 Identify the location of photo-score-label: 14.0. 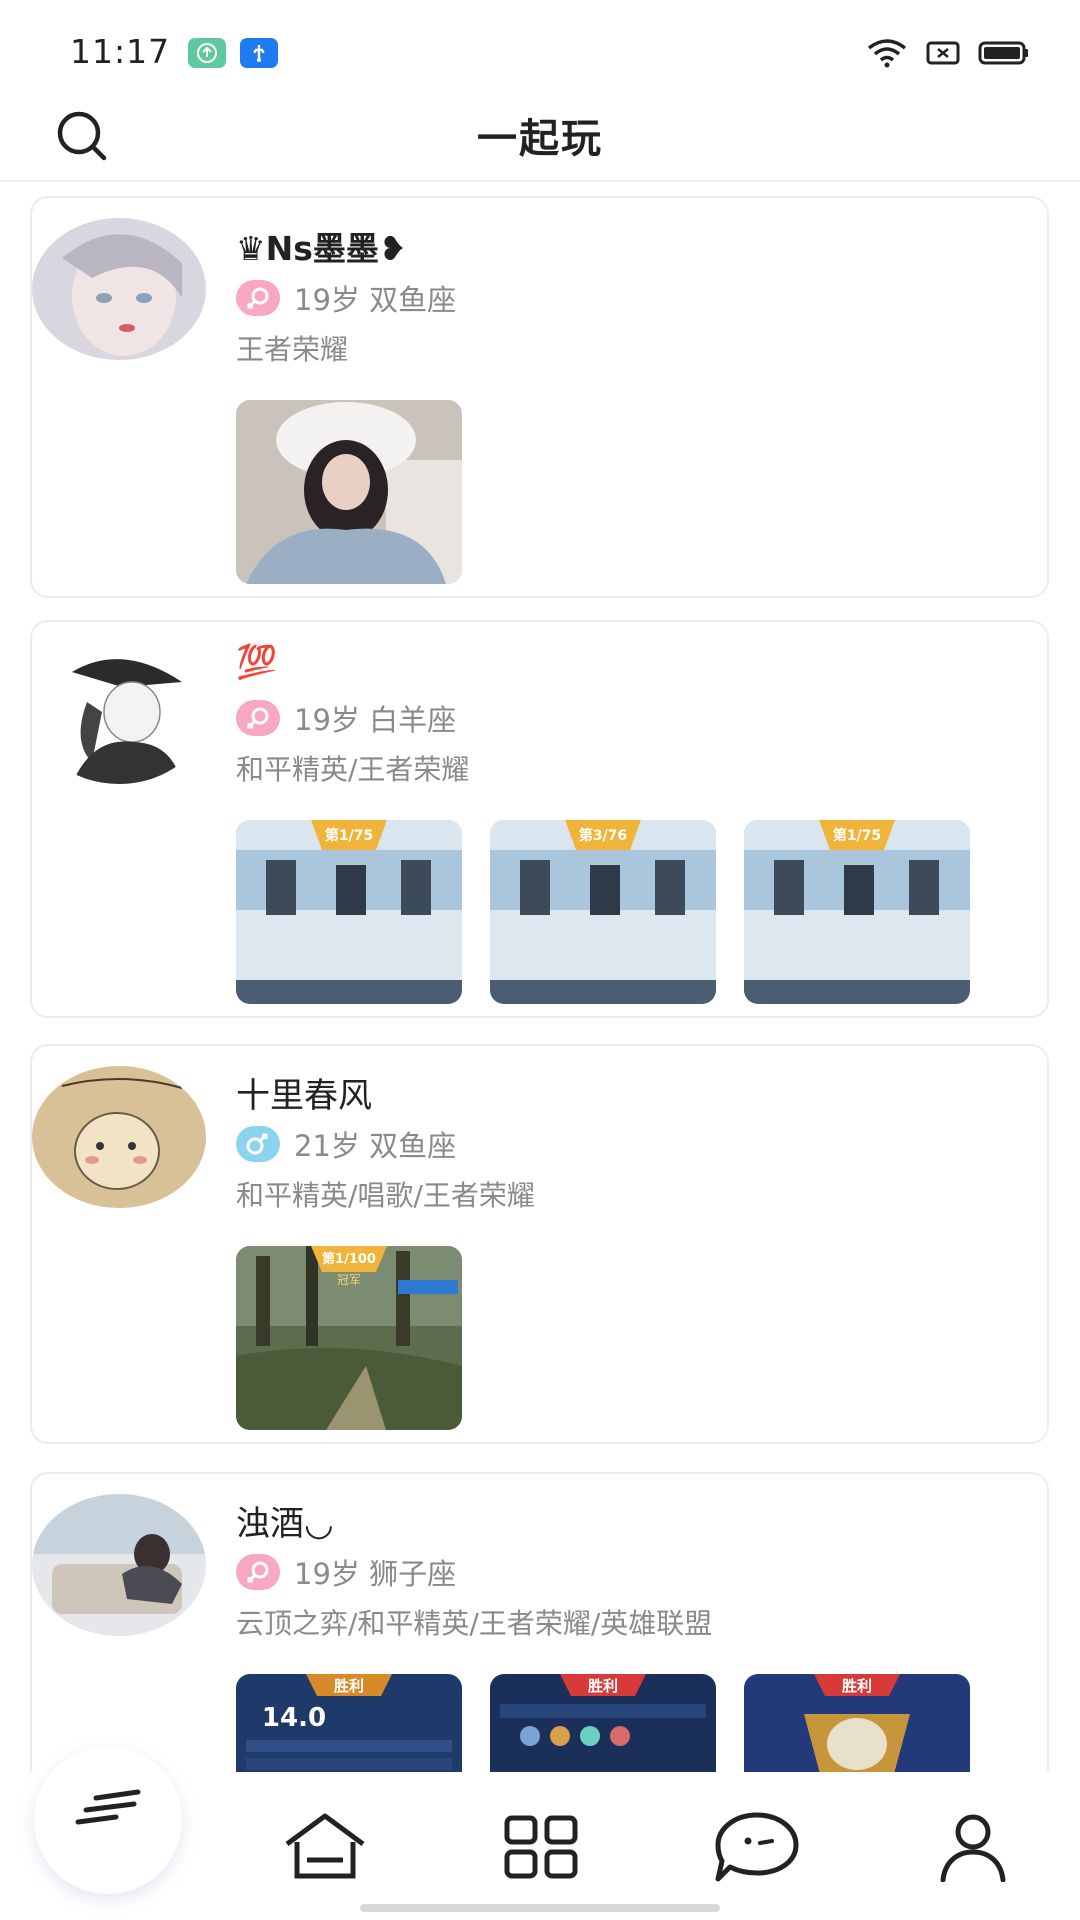
(294, 1718).